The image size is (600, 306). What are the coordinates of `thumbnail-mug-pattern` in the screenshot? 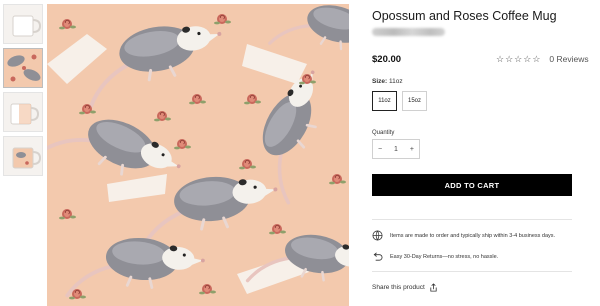 It's located at (23, 156).